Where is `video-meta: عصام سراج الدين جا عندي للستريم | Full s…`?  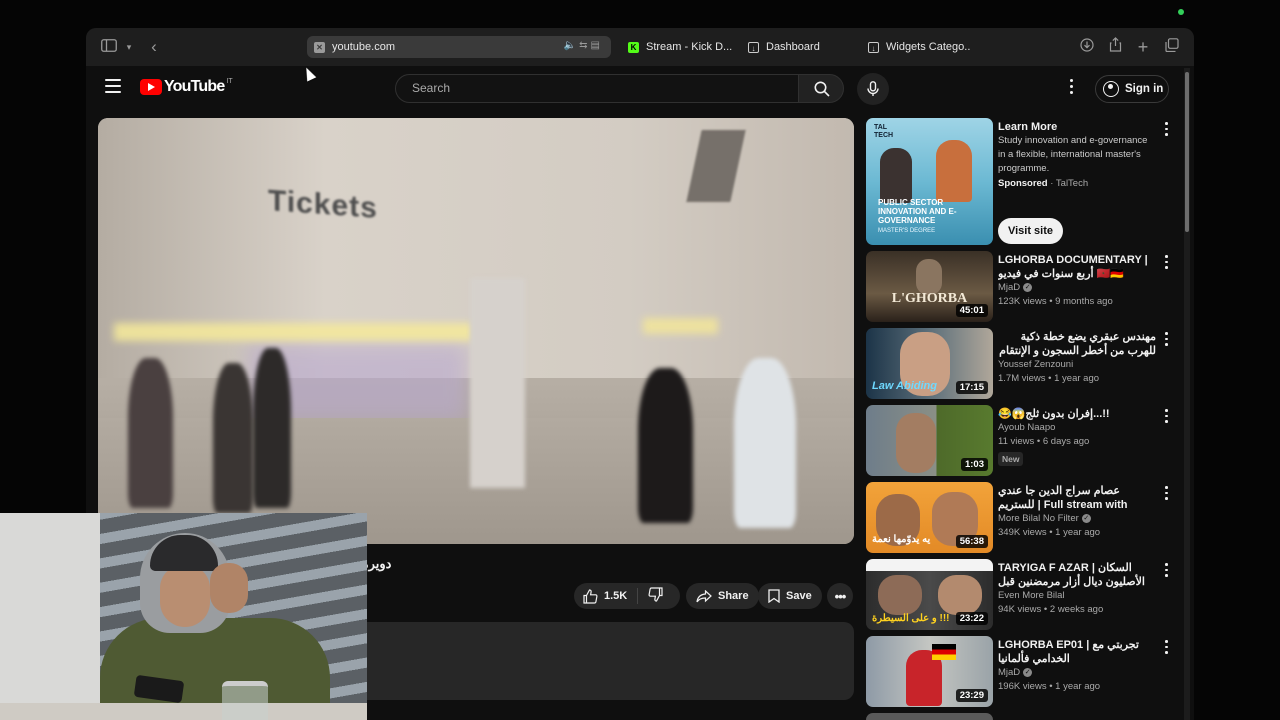
video-meta: عصام سراج الدين جا عندي للستريم | Full s… is located at coordinates (1077, 512).